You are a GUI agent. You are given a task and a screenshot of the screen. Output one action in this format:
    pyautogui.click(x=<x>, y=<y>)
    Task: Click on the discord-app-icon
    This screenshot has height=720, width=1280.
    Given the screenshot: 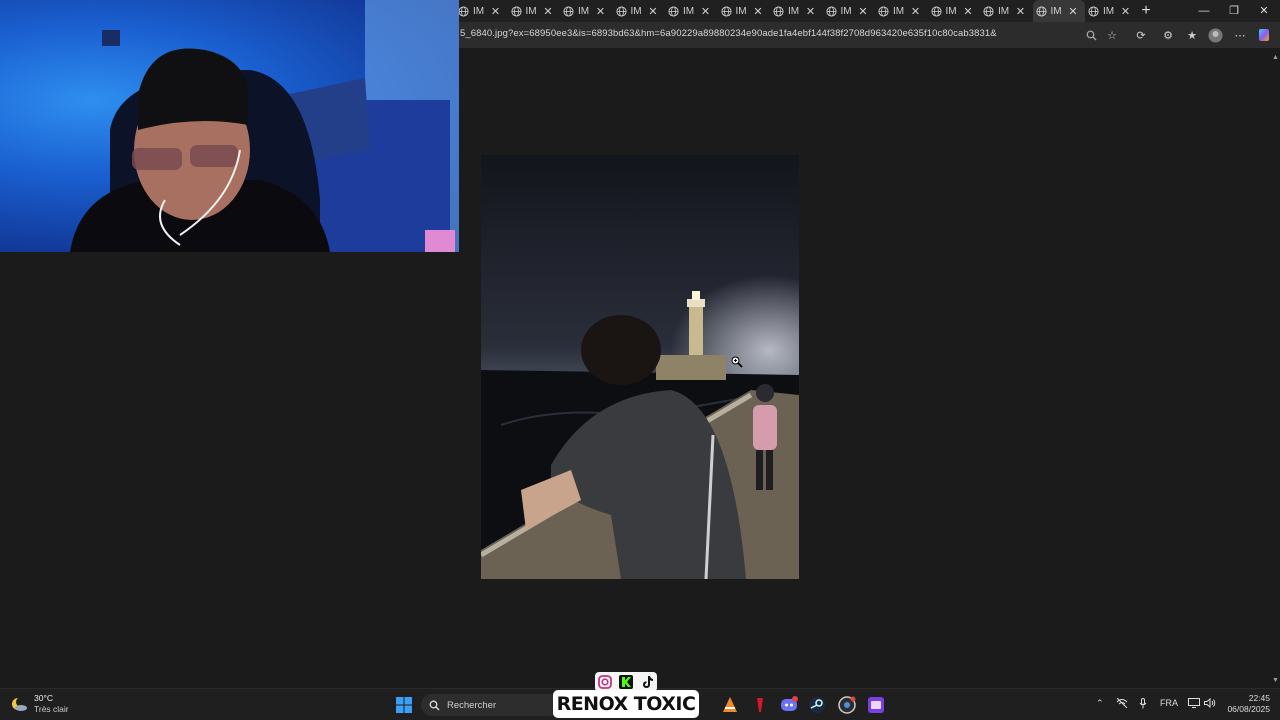 What is the action you would take?
    pyautogui.click(x=789, y=705)
    